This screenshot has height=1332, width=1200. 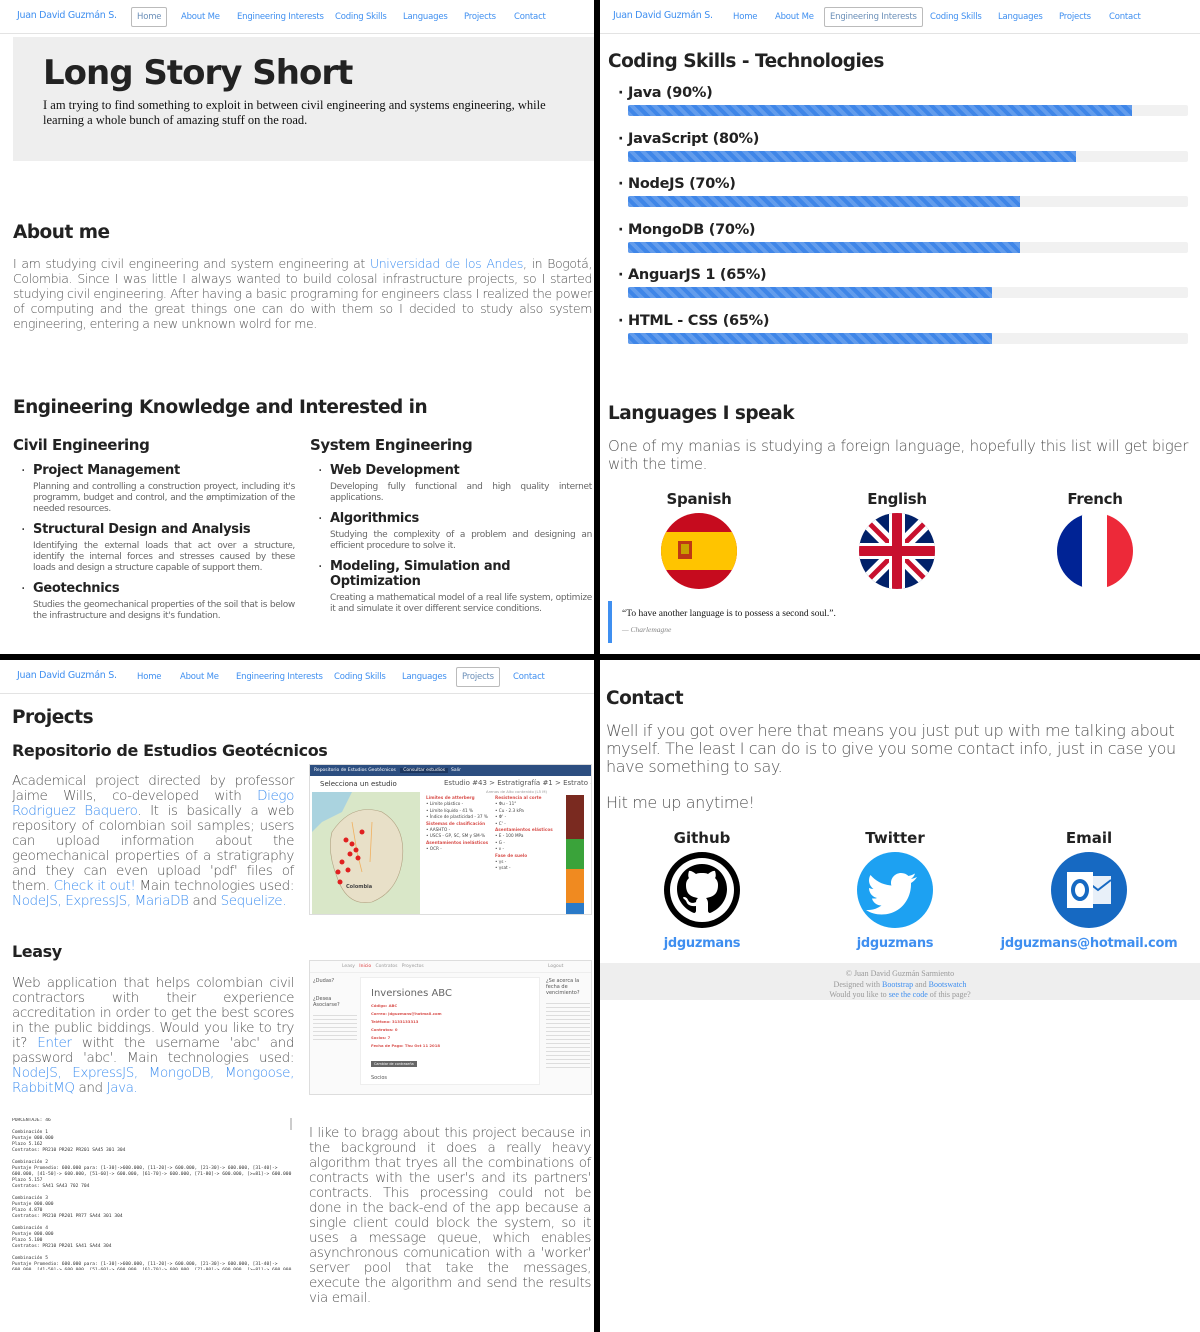 I want to click on tech-link: MongoDB,, so click(x=182, y=1073).